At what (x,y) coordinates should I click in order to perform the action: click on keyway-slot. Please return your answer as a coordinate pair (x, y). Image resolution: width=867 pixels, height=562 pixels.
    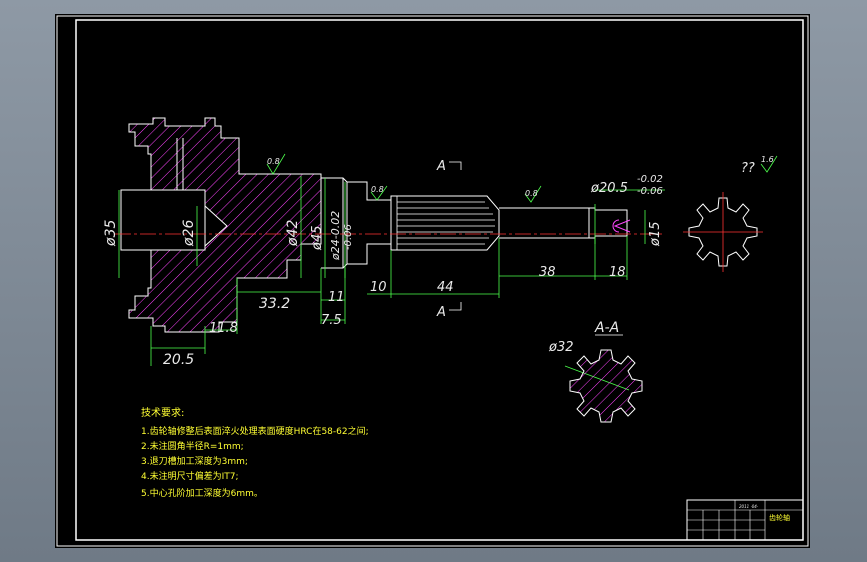
    Looking at the image, I should click on (622, 226).